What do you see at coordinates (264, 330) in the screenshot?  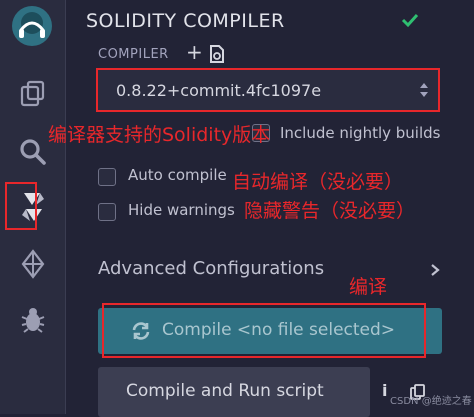 I see `compile-highlight` at bounding box center [264, 330].